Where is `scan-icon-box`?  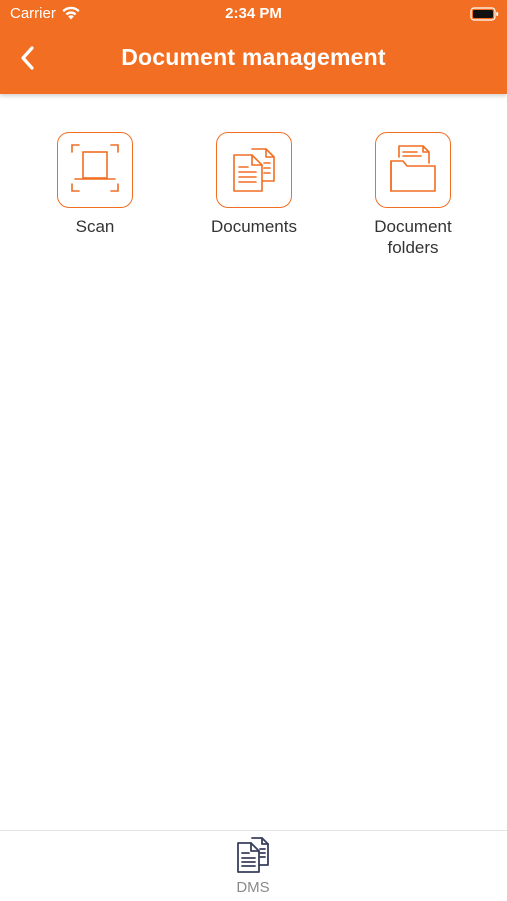 scan-icon-box is located at coordinates (95, 170).